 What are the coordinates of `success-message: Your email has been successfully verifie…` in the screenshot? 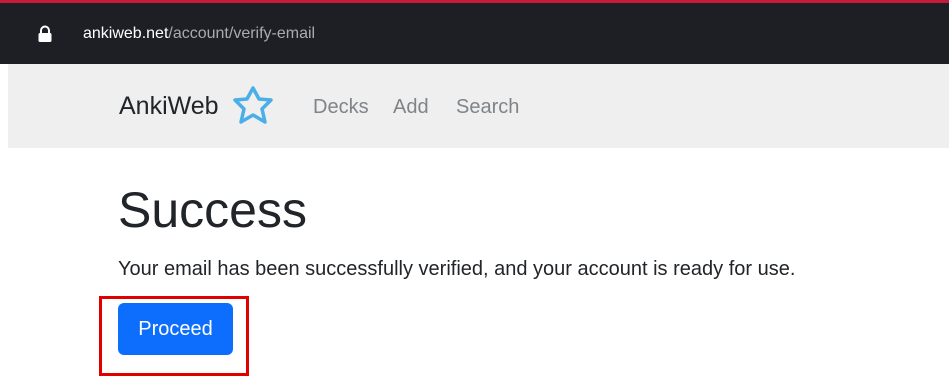 It's located at (457, 269).